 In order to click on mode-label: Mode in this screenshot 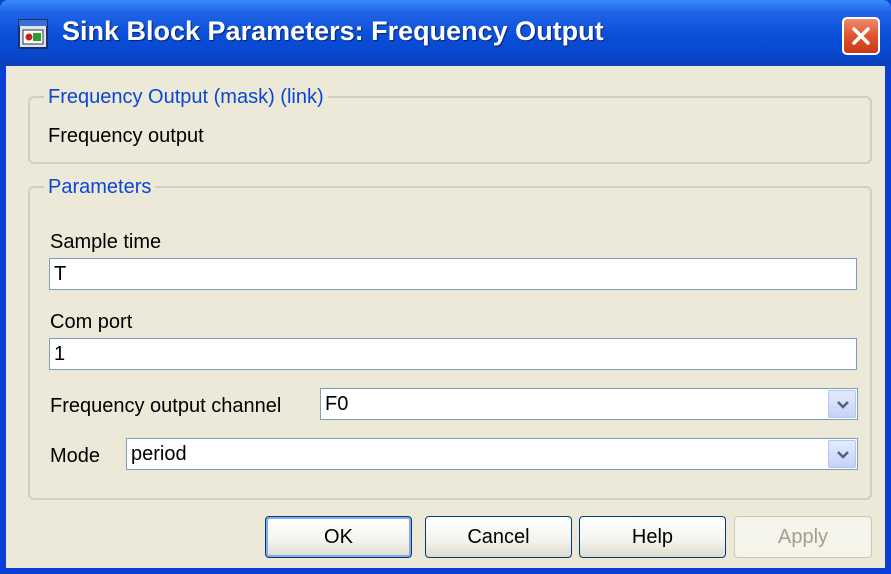, I will do `click(75, 456)`.